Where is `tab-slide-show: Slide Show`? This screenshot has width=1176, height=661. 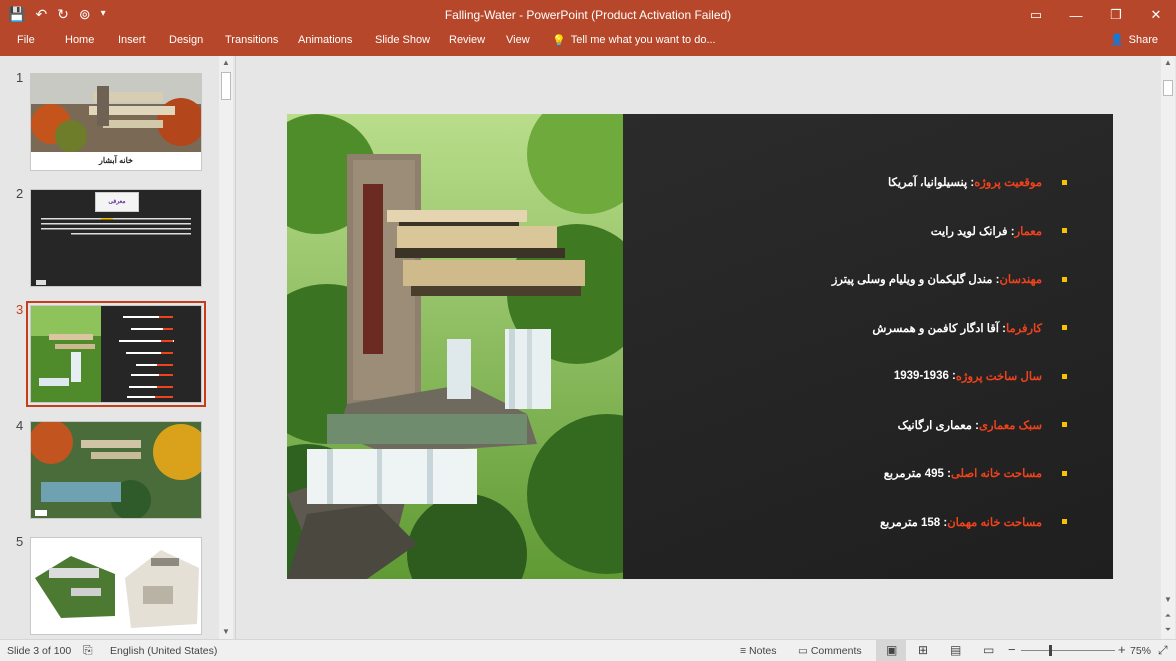 tab-slide-show: Slide Show is located at coordinates (402, 40).